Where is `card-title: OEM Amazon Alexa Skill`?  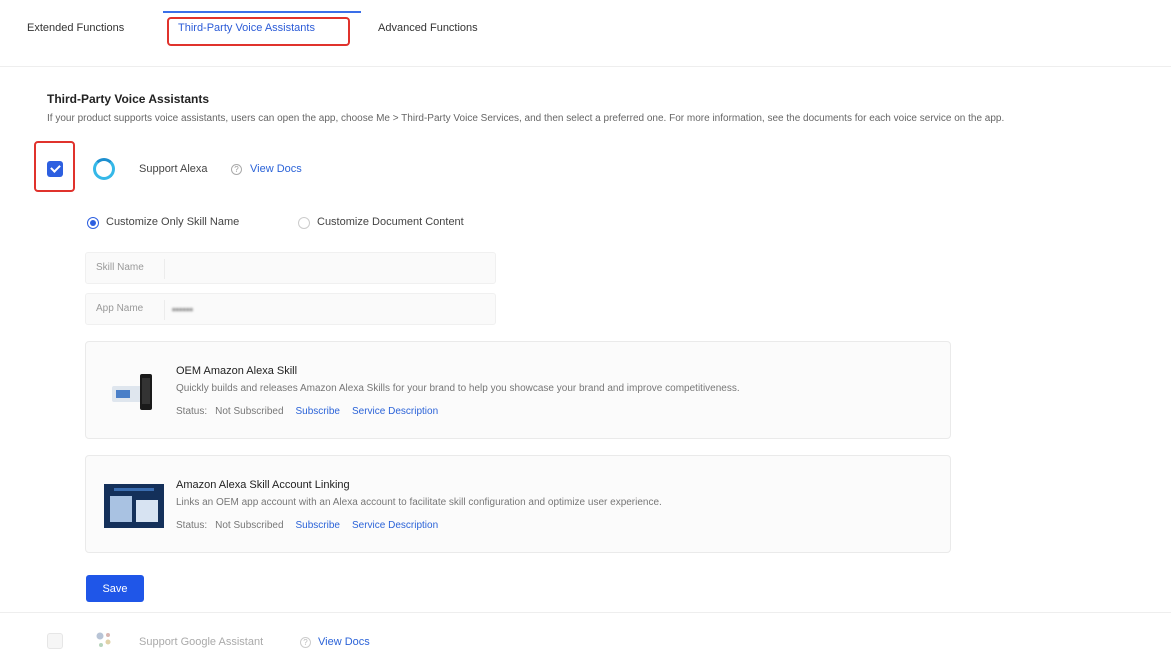 card-title: OEM Amazon Alexa Skill is located at coordinates (237, 371).